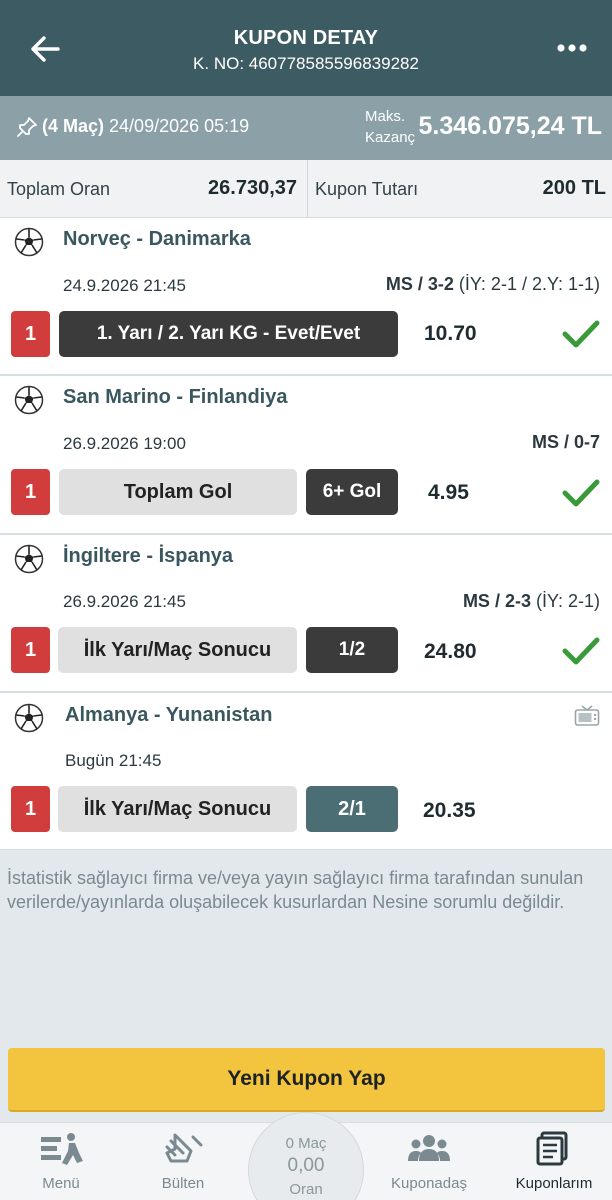  I want to click on match-result: MS / 3-2 (İY: 2-1 / 2.Y: 1-1), so click(492, 284).